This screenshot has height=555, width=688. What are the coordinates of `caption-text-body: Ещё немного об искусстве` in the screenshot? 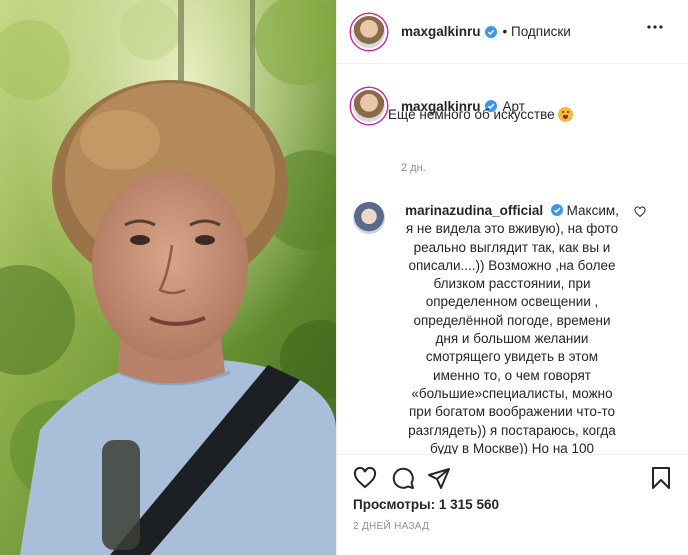 It's located at (471, 114).